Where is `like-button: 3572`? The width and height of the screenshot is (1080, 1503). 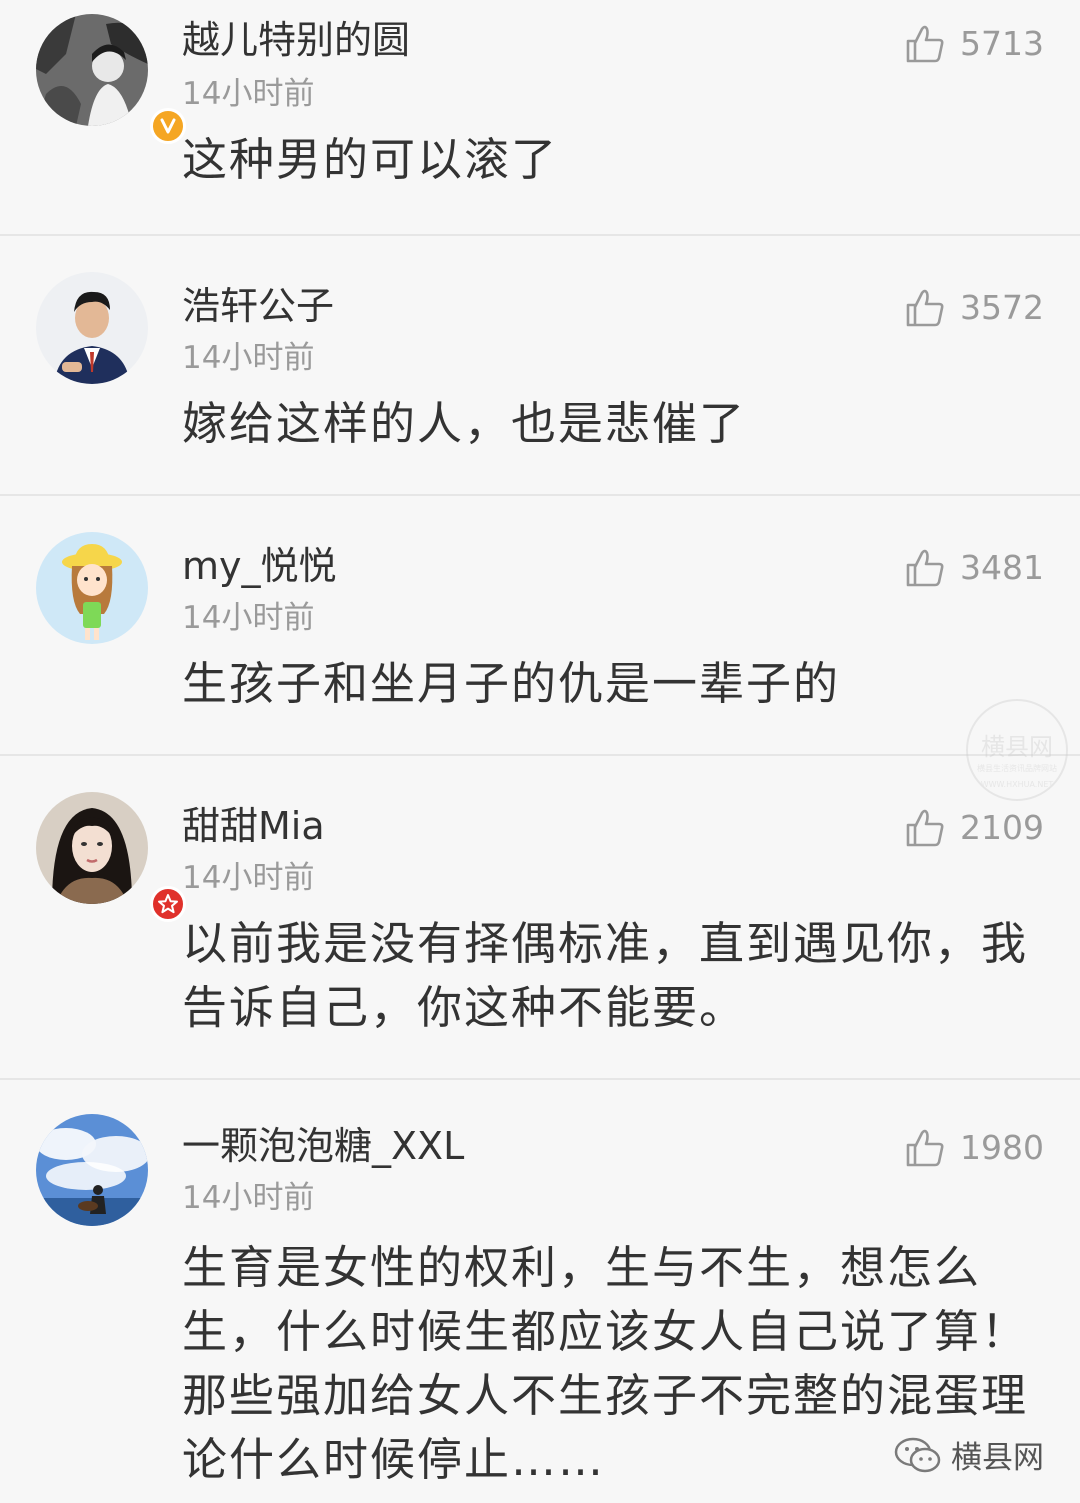 like-button: 3572 is located at coordinates (974, 308).